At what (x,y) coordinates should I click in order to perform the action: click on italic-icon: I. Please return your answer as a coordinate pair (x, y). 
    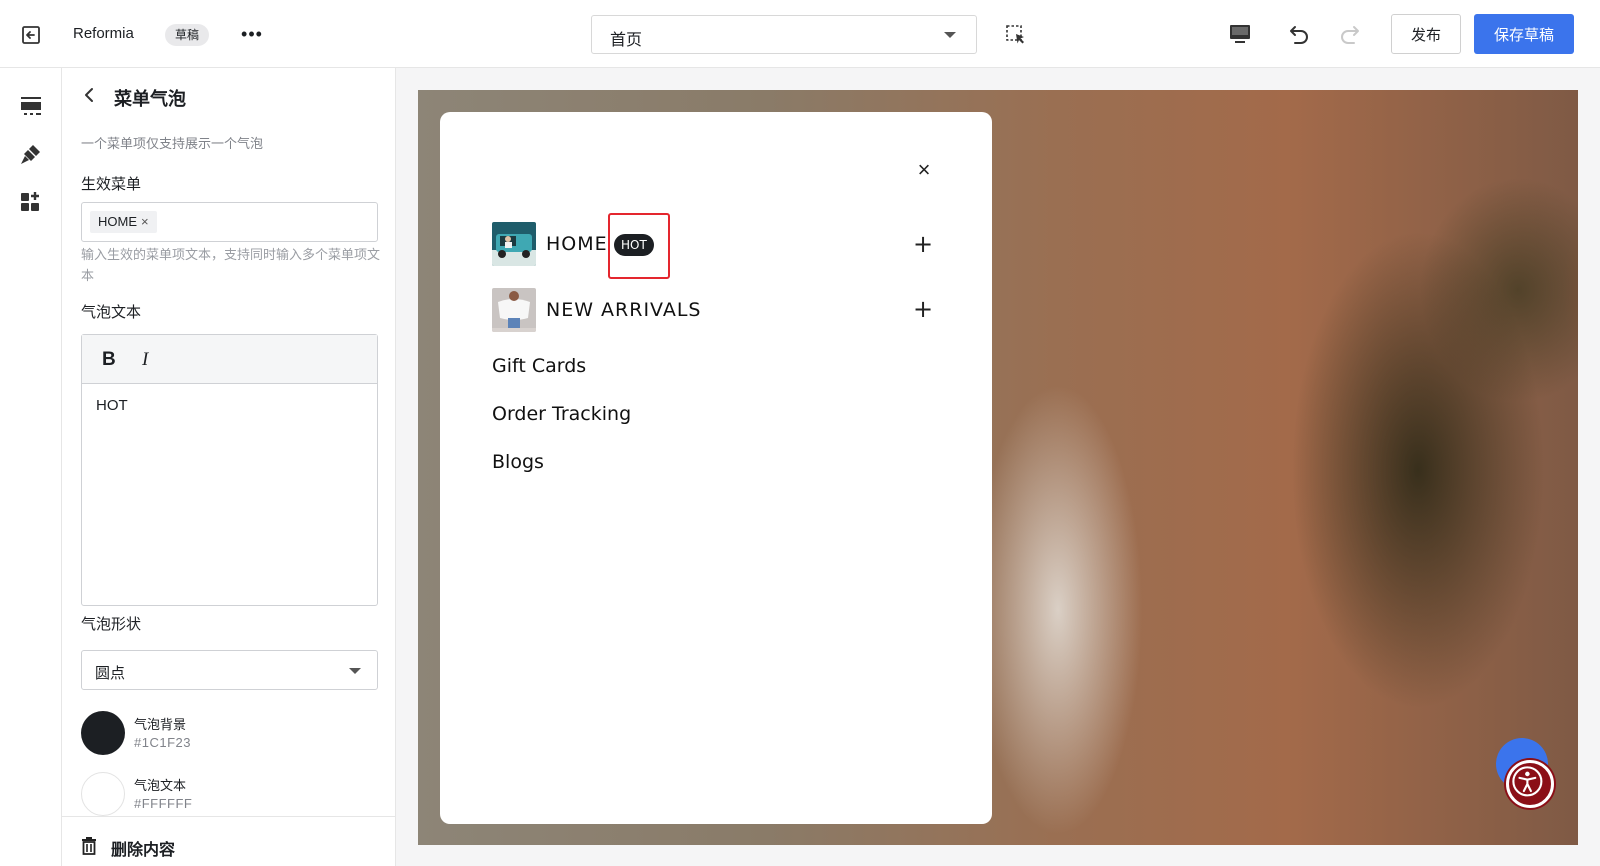
    Looking at the image, I should click on (145, 360).